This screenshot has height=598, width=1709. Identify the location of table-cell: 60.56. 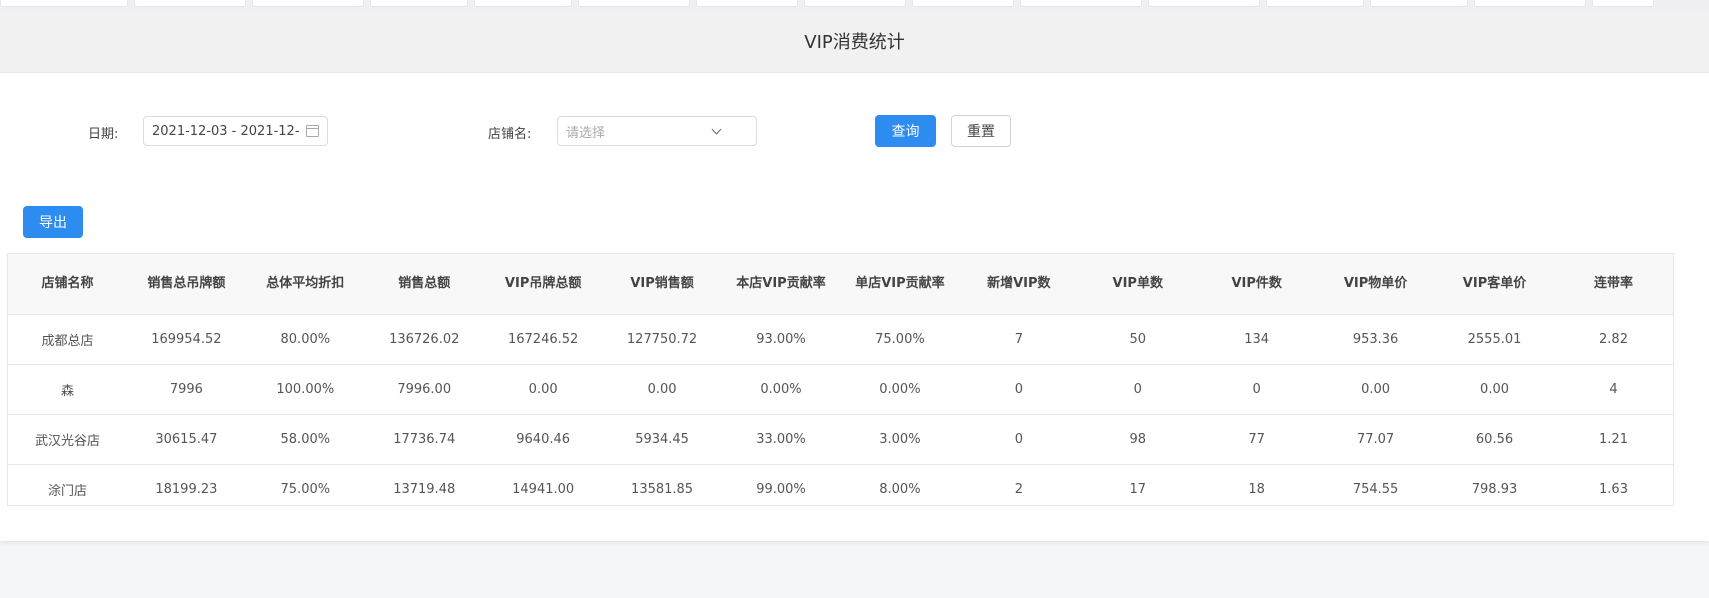
(1494, 439).